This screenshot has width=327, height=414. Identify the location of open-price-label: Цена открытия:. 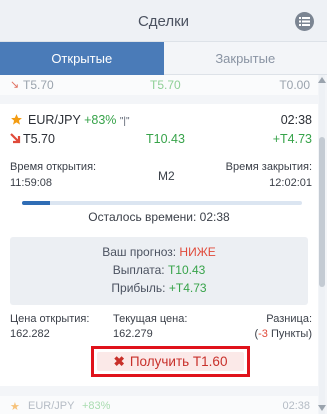
(50, 319).